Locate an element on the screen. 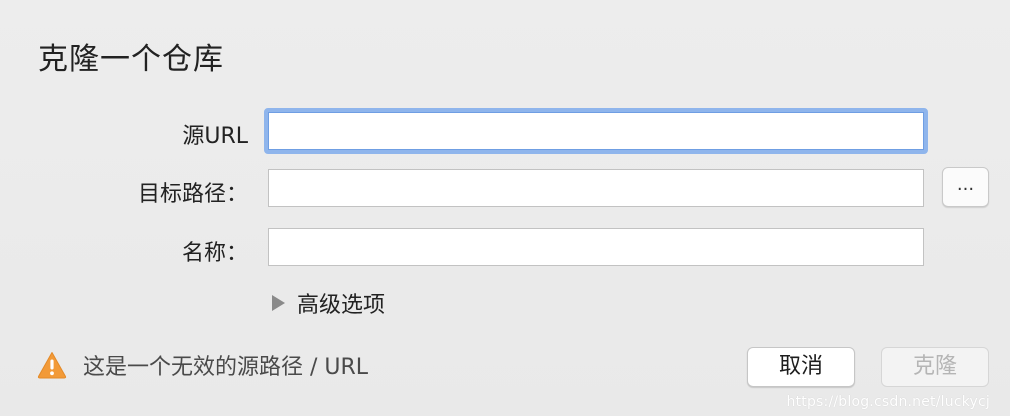 The height and width of the screenshot is (416, 1010). validation-warning: 这是一个无效的源路径 / URL is located at coordinates (202, 365).